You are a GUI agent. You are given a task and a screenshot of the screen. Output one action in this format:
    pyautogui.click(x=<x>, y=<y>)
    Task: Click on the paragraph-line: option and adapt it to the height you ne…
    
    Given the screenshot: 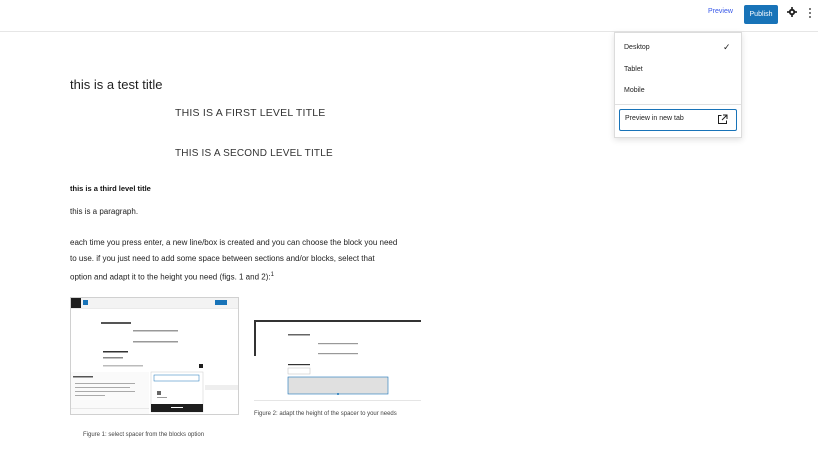 What is the action you would take?
    pyautogui.click(x=170, y=277)
    